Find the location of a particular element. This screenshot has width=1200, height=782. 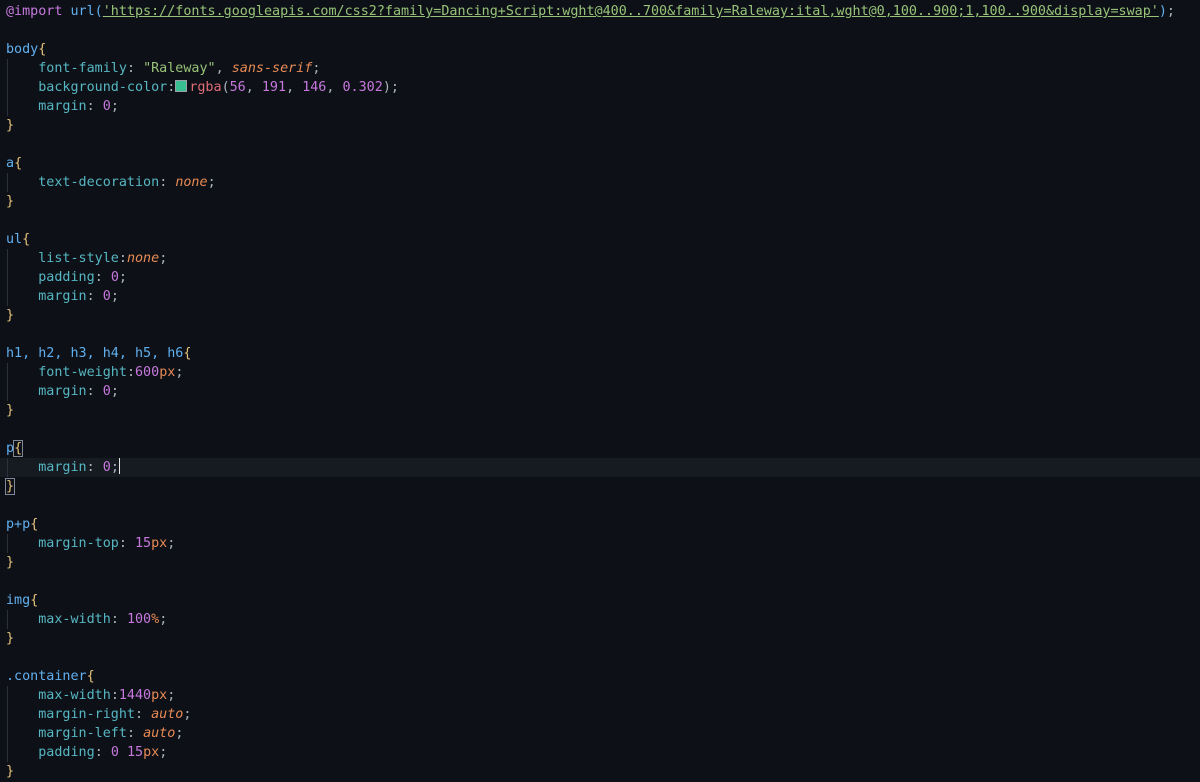

code-line: font-family: "Raleway", sans-serif; is located at coordinates (600, 68).